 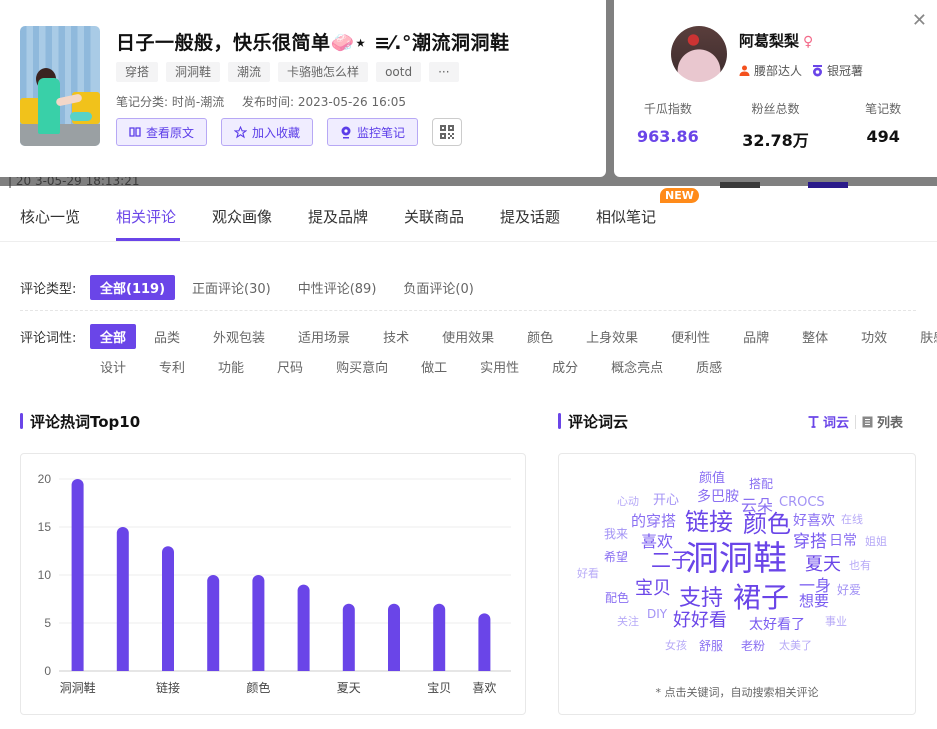 I want to click on view-original-button: 查看原文, so click(x=162, y=132).